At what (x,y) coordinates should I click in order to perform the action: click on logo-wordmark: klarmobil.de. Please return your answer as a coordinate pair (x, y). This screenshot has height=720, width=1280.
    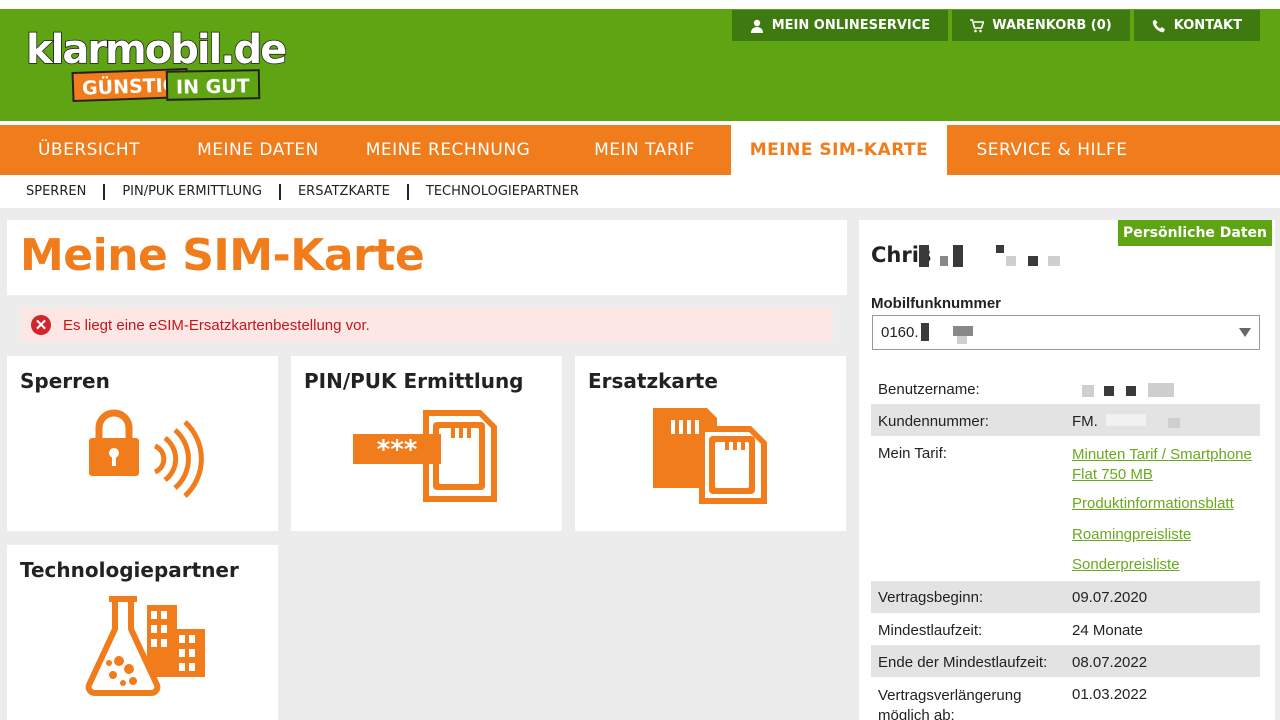
    Looking at the image, I should click on (156, 50).